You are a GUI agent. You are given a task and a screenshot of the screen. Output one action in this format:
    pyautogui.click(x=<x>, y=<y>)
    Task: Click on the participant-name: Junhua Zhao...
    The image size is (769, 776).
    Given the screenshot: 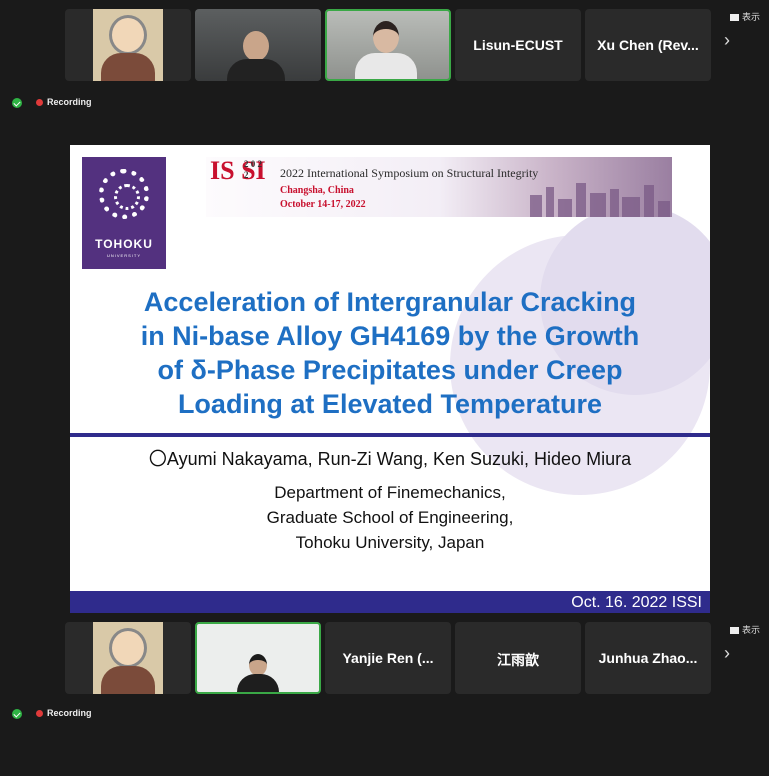 What is the action you would take?
    pyautogui.click(x=648, y=658)
    